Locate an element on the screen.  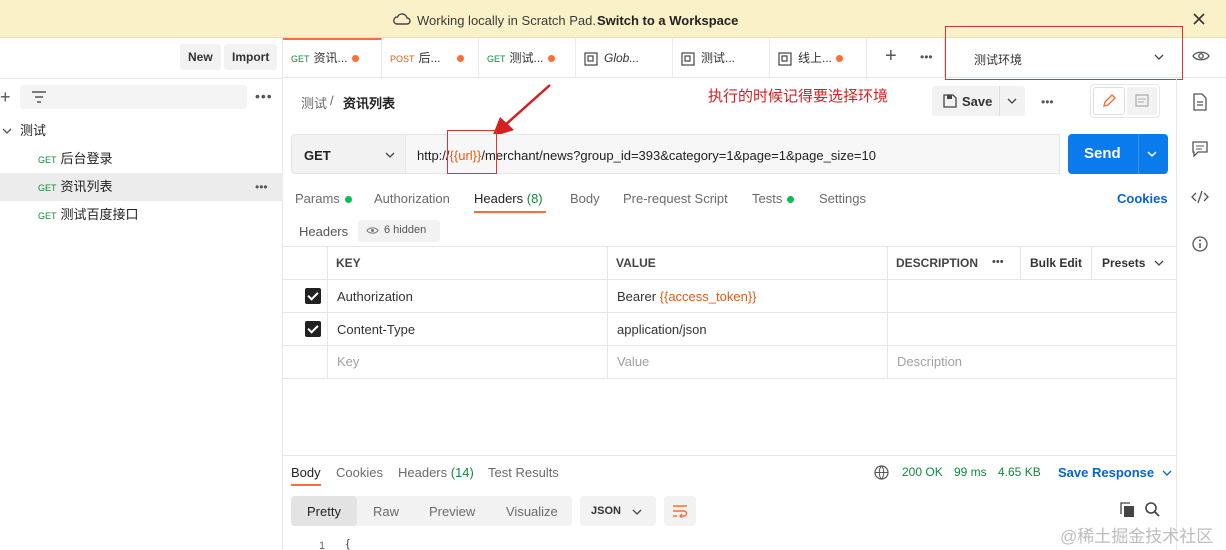
documentation-icon is located at coordinates (1200, 102).